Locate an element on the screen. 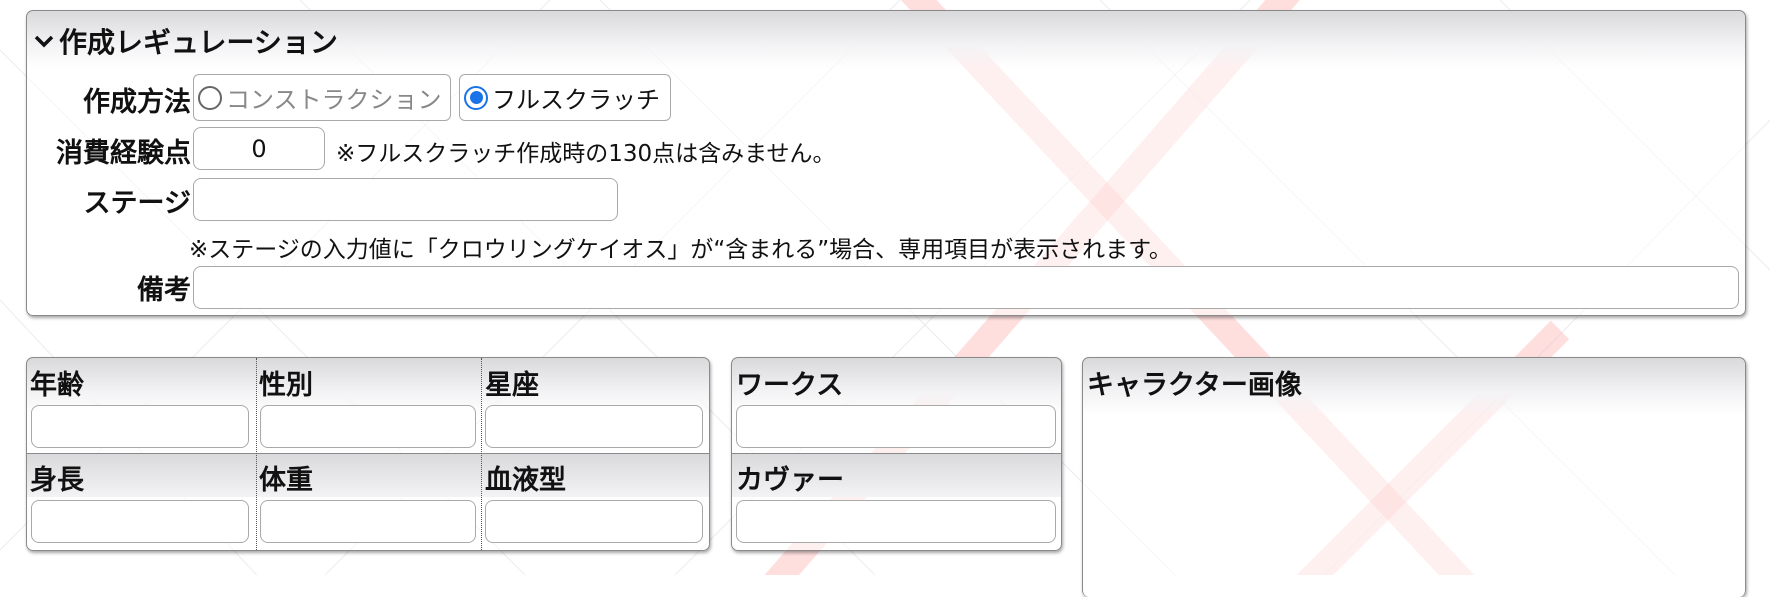  radio-selected-icon is located at coordinates (476, 97).